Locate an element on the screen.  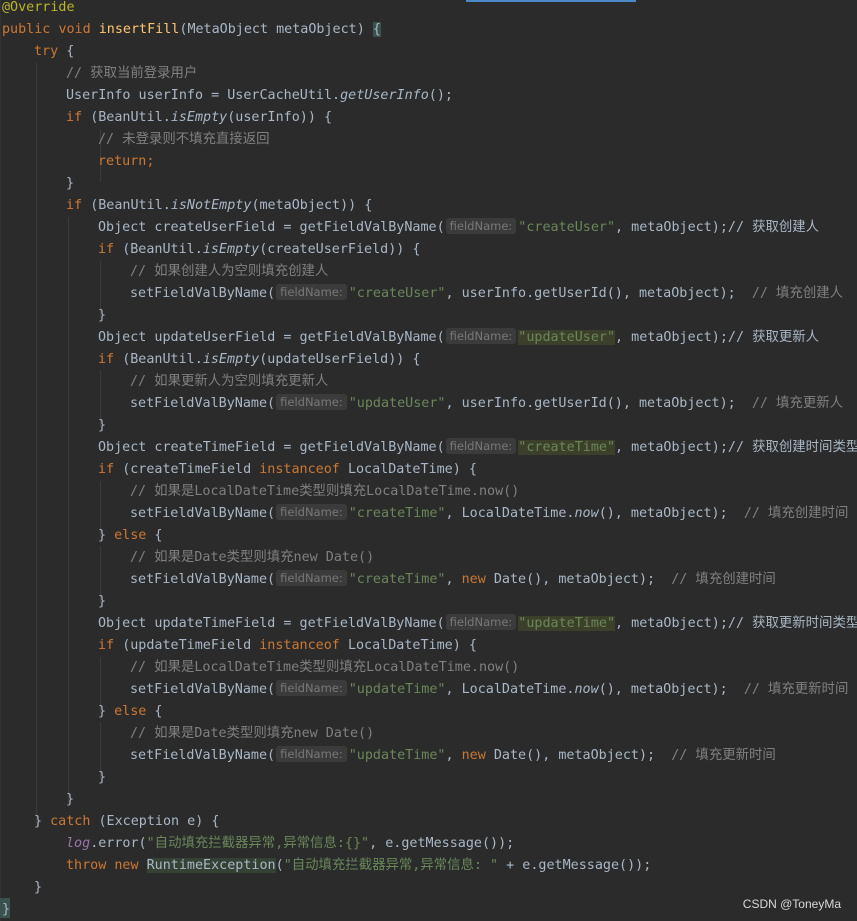
comment: // 填充创建人 is located at coordinates (797, 293).